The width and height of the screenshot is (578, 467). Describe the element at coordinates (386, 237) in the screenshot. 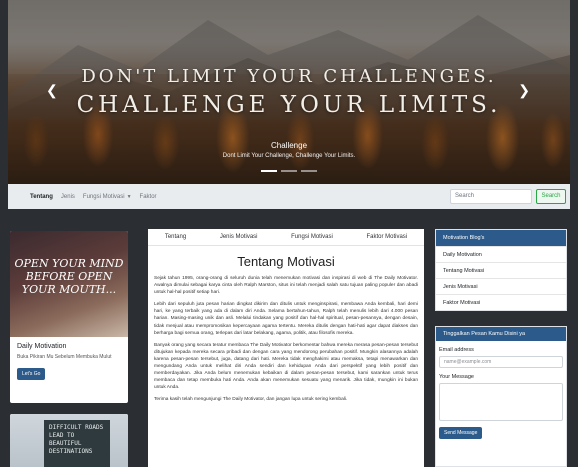

I see `tab-faktor-motivasi: Faktor Motivasi` at that location.